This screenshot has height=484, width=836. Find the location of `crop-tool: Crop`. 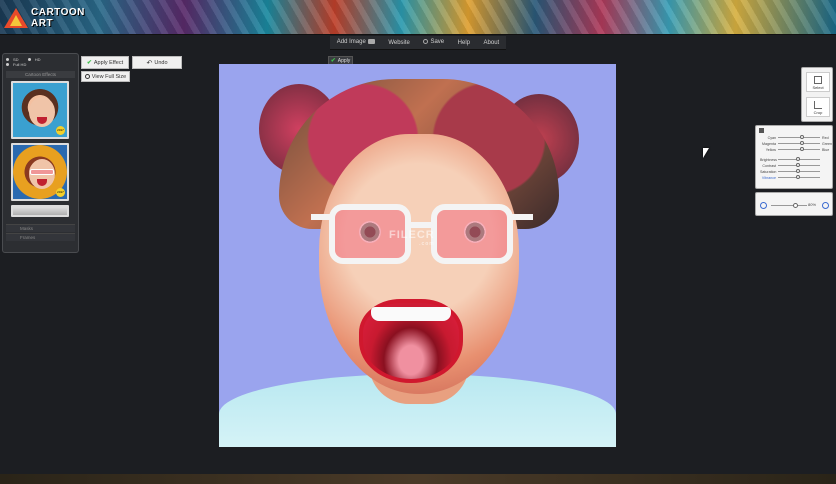

crop-tool: Crop is located at coordinates (818, 107).